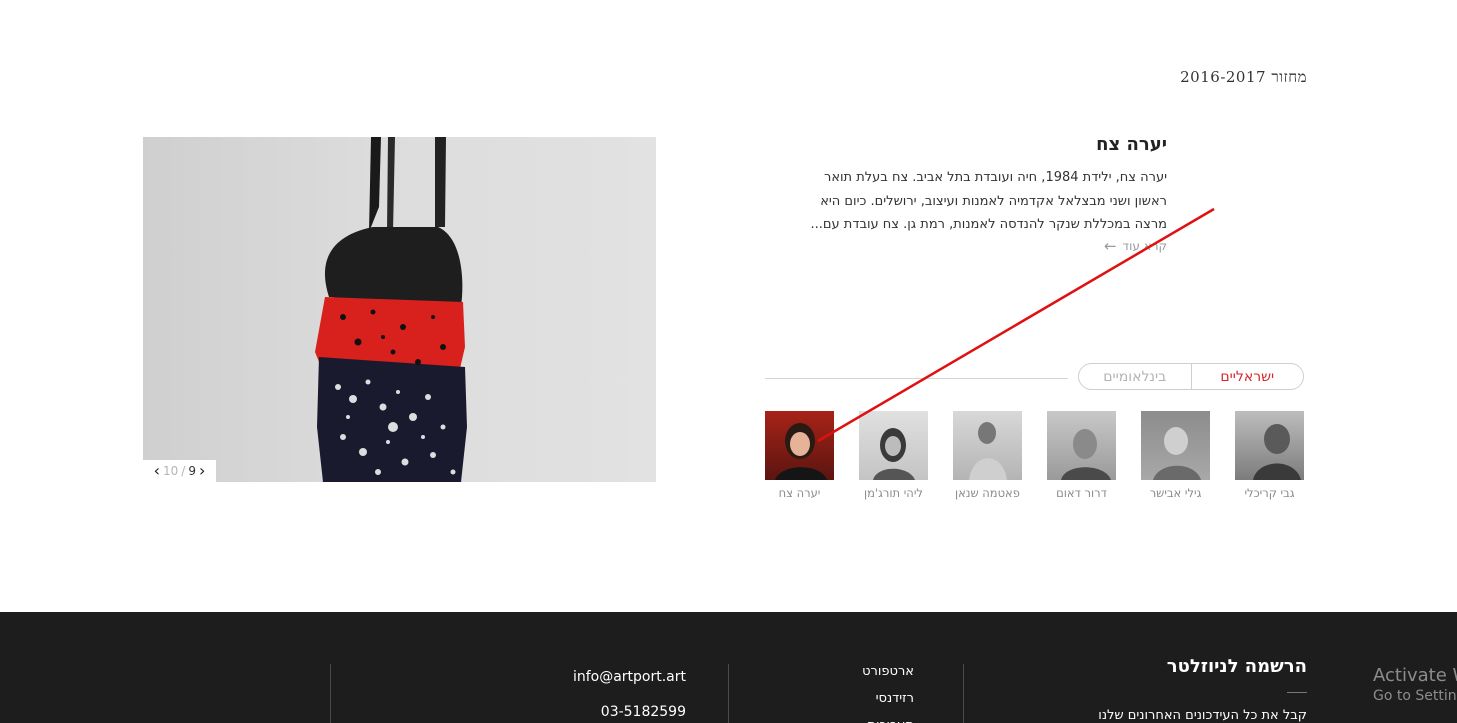 The height and width of the screenshot is (723, 1457). What do you see at coordinates (613, 677) in the screenshot?
I see `contact-email: info@artport.art` at bounding box center [613, 677].